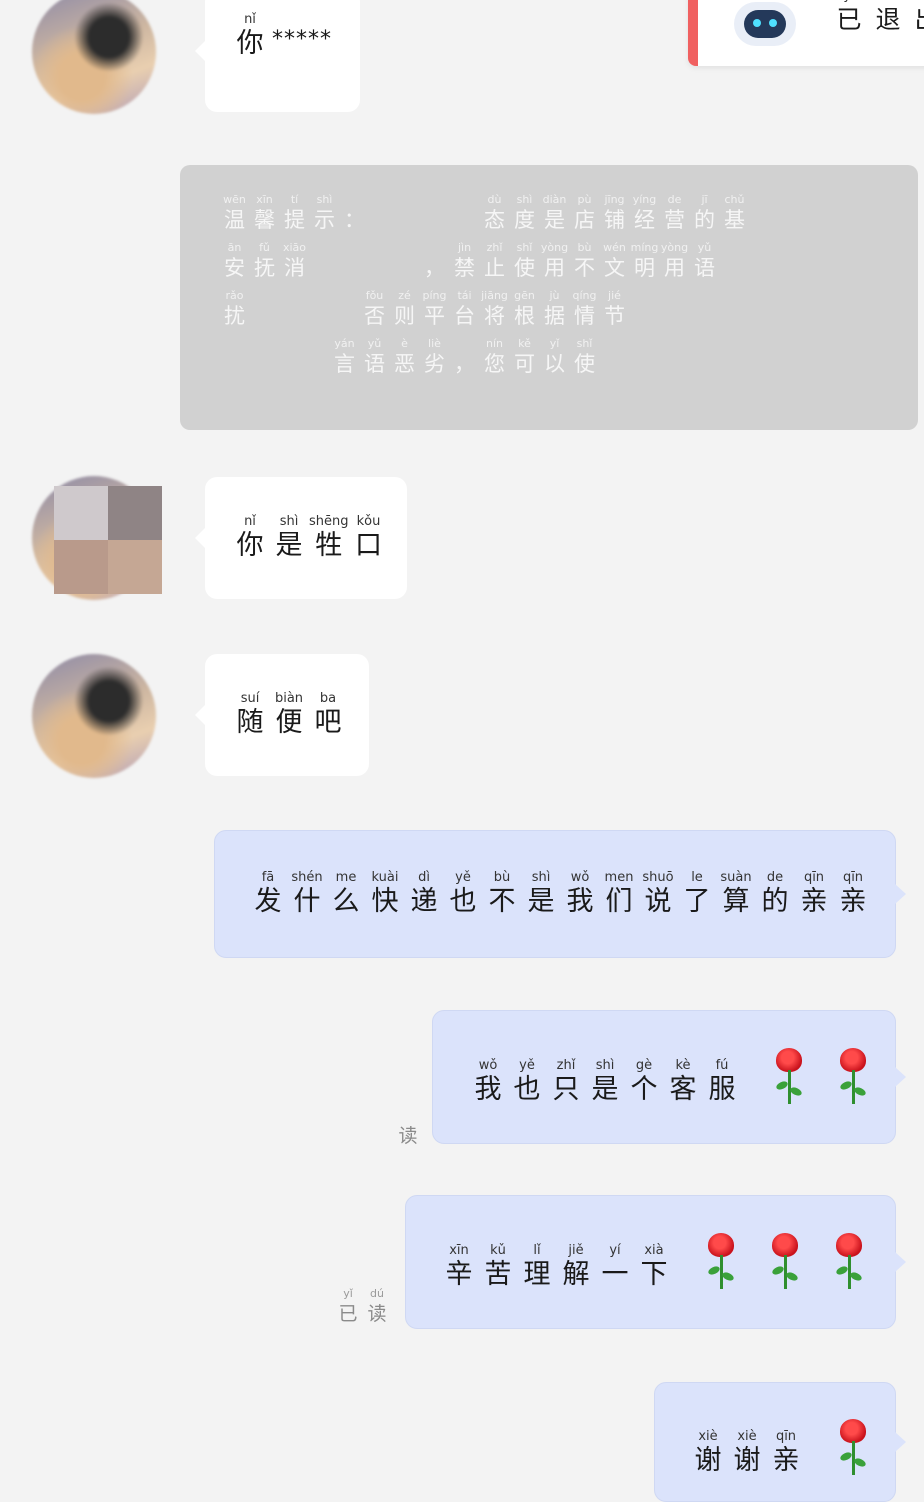 Image resolution: width=924 pixels, height=1502 pixels. Describe the element at coordinates (806, 33) in the screenshot. I see `bot-notification-card: yǐ已tuì退chū出` at that location.